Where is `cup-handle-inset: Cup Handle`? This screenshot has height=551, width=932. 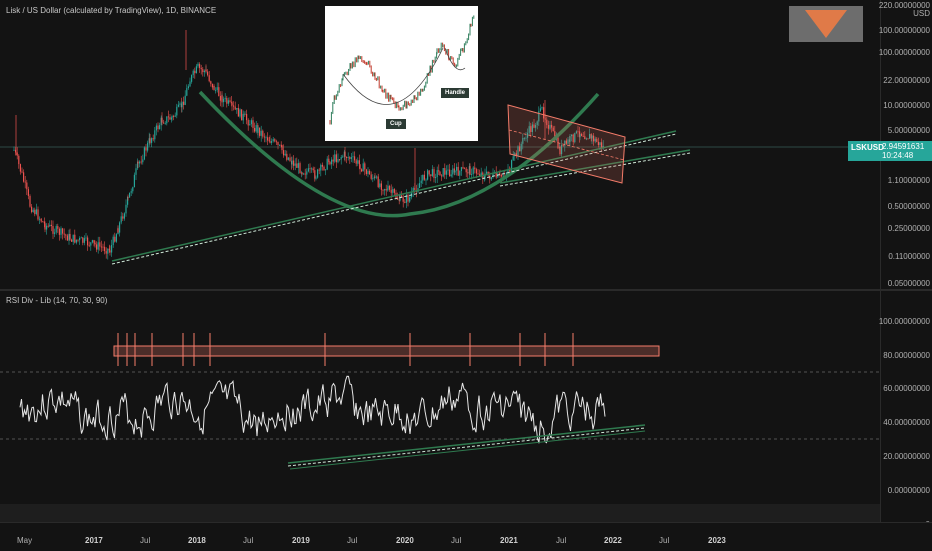 cup-handle-inset: Cup Handle is located at coordinates (401, 73).